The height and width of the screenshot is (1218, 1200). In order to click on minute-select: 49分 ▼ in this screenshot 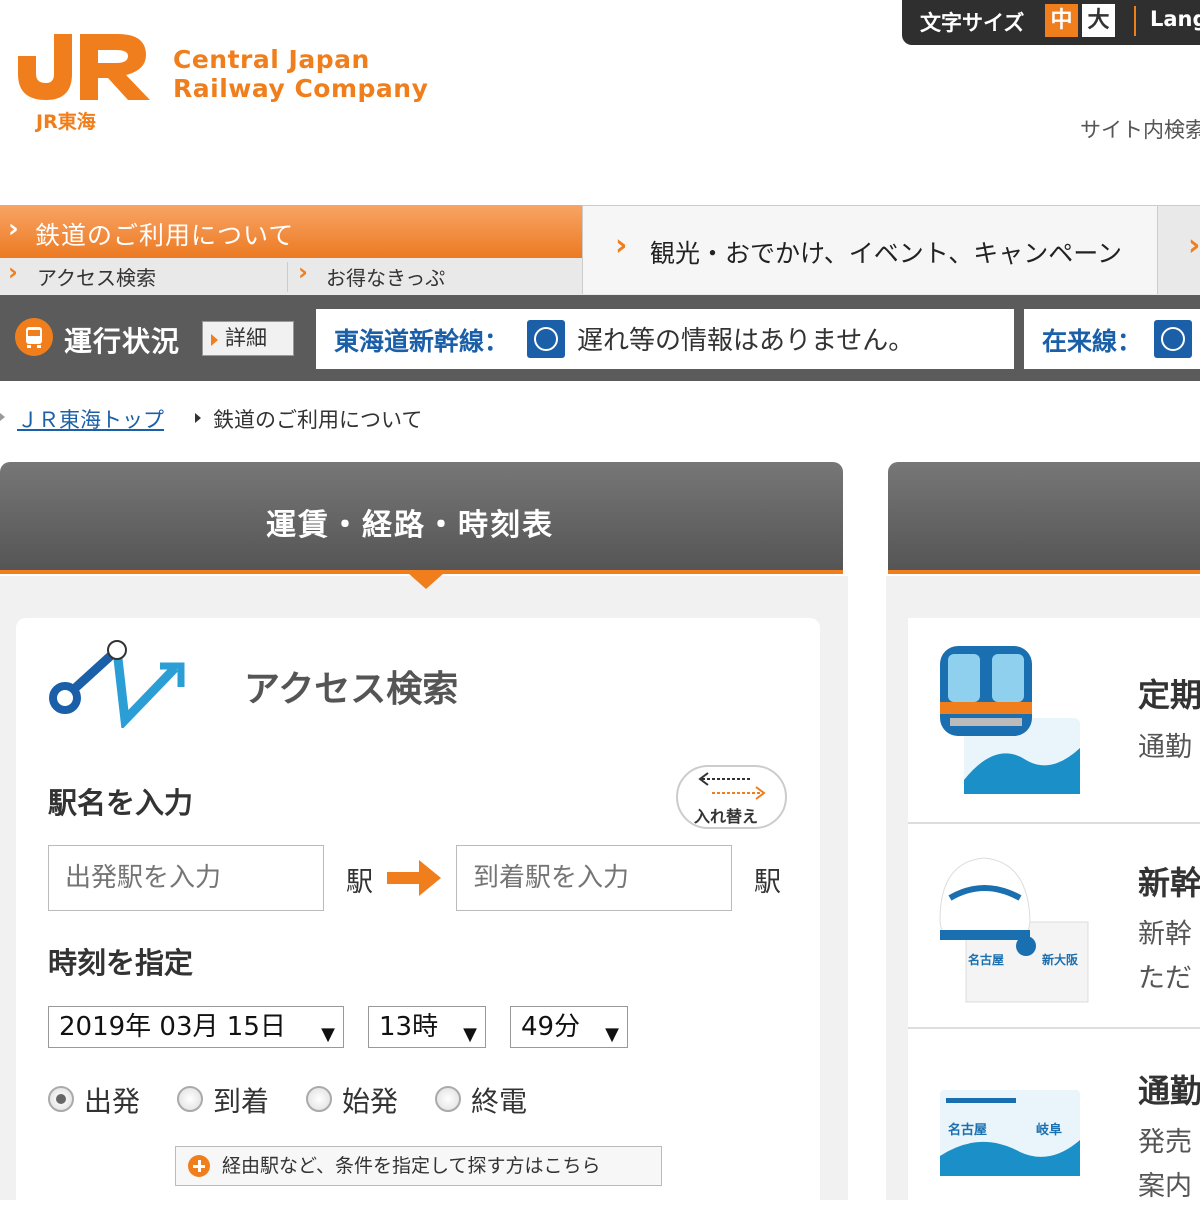, I will do `click(569, 1027)`.